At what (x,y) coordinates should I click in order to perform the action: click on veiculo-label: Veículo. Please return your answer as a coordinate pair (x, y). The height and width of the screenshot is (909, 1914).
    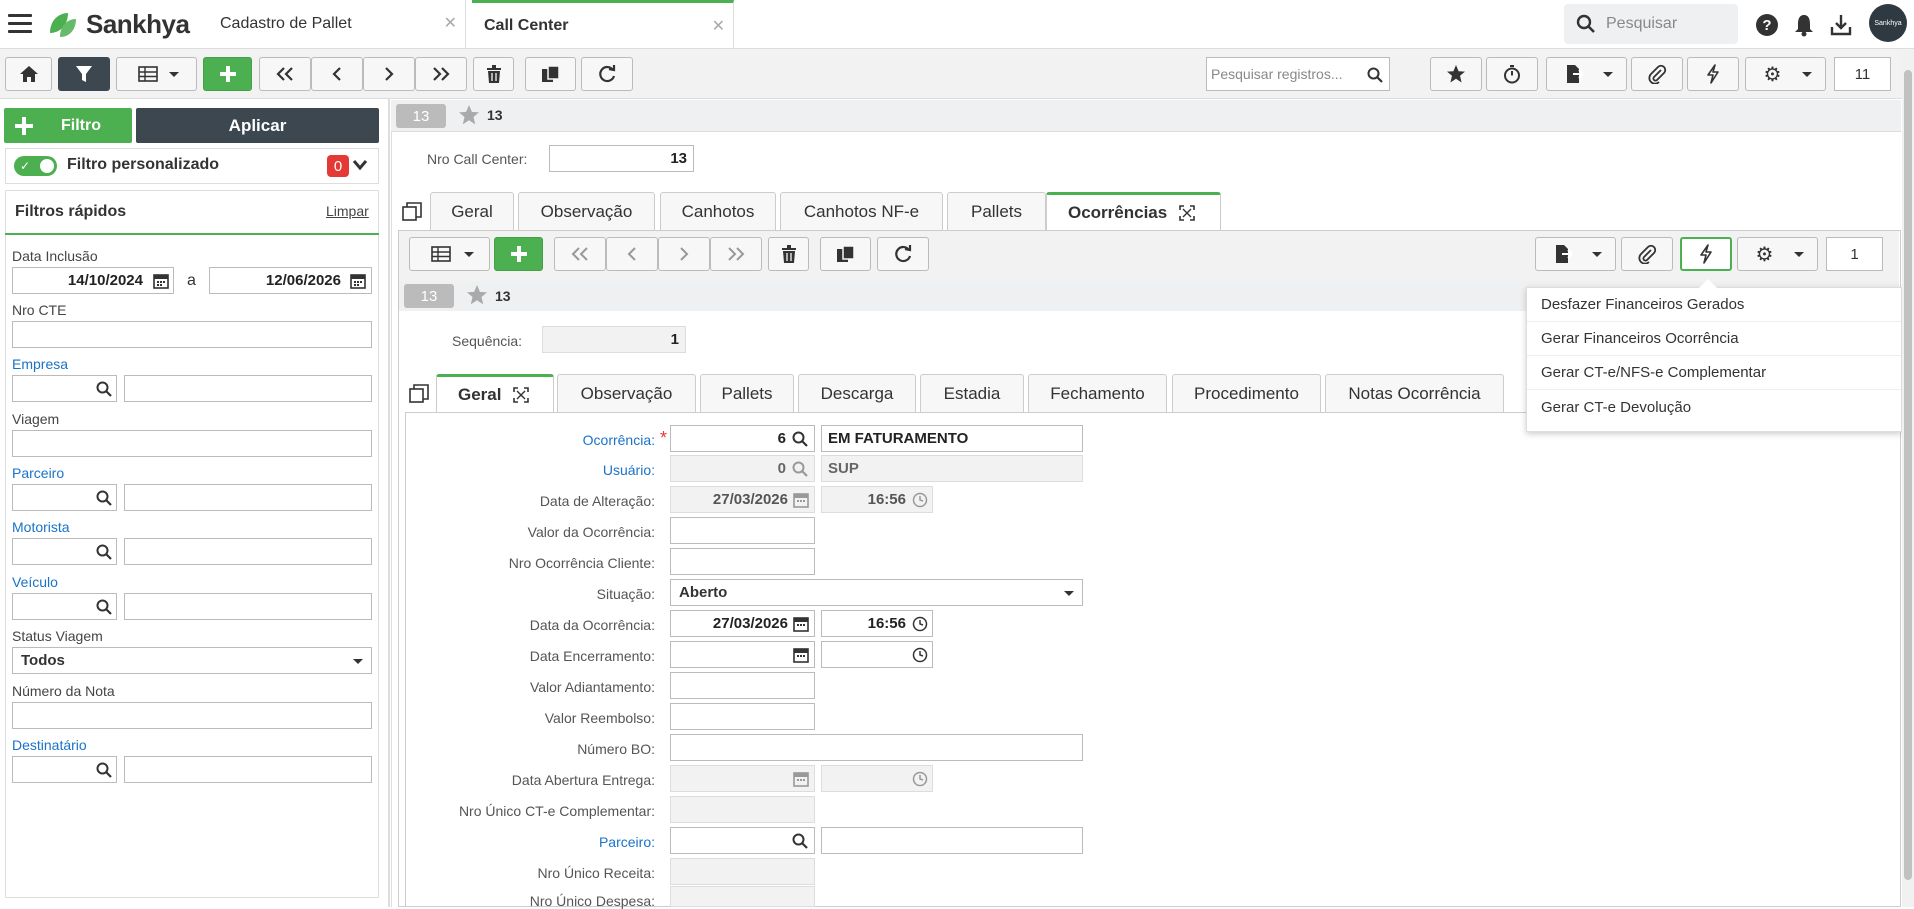
    Looking at the image, I should click on (35, 582).